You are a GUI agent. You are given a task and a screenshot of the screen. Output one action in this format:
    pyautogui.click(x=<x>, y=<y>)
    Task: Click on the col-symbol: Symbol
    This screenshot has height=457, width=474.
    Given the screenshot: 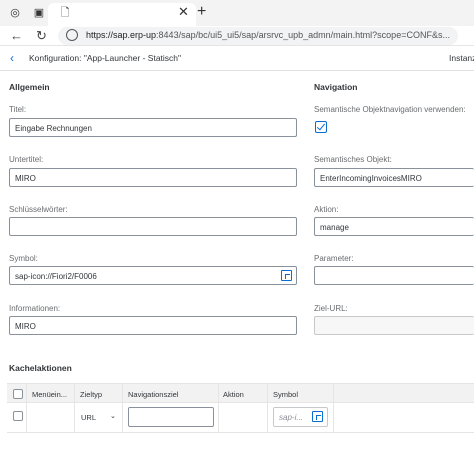 What is the action you would take?
    pyautogui.click(x=286, y=394)
    